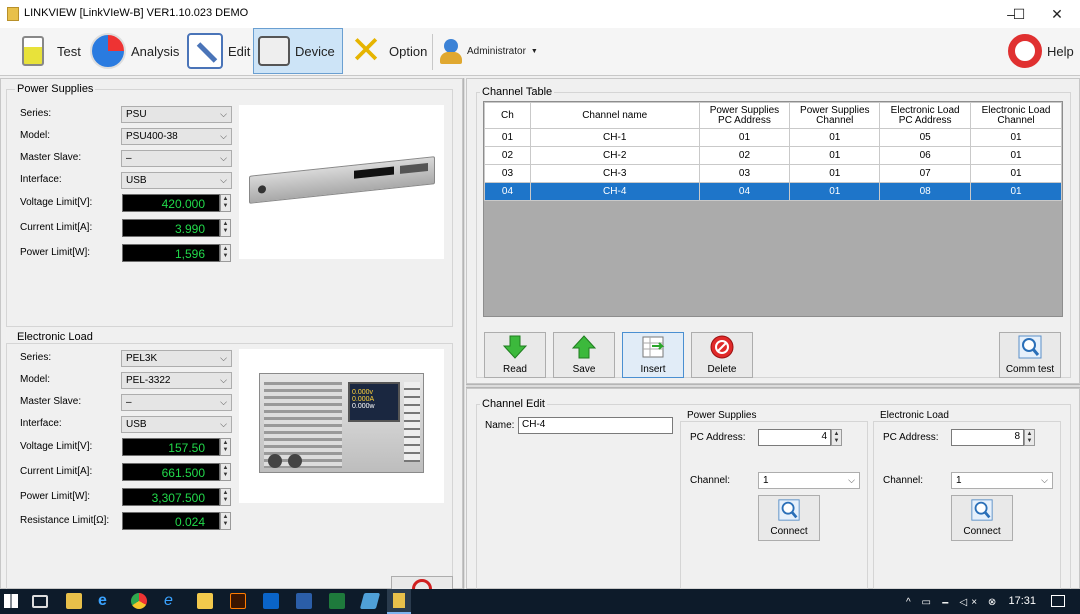 This screenshot has width=1080, height=614. What do you see at coordinates (773, 173) in the screenshot?
I see `table-row: 03 CH-3 03 01 07 01` at bounding box center [773, 173].